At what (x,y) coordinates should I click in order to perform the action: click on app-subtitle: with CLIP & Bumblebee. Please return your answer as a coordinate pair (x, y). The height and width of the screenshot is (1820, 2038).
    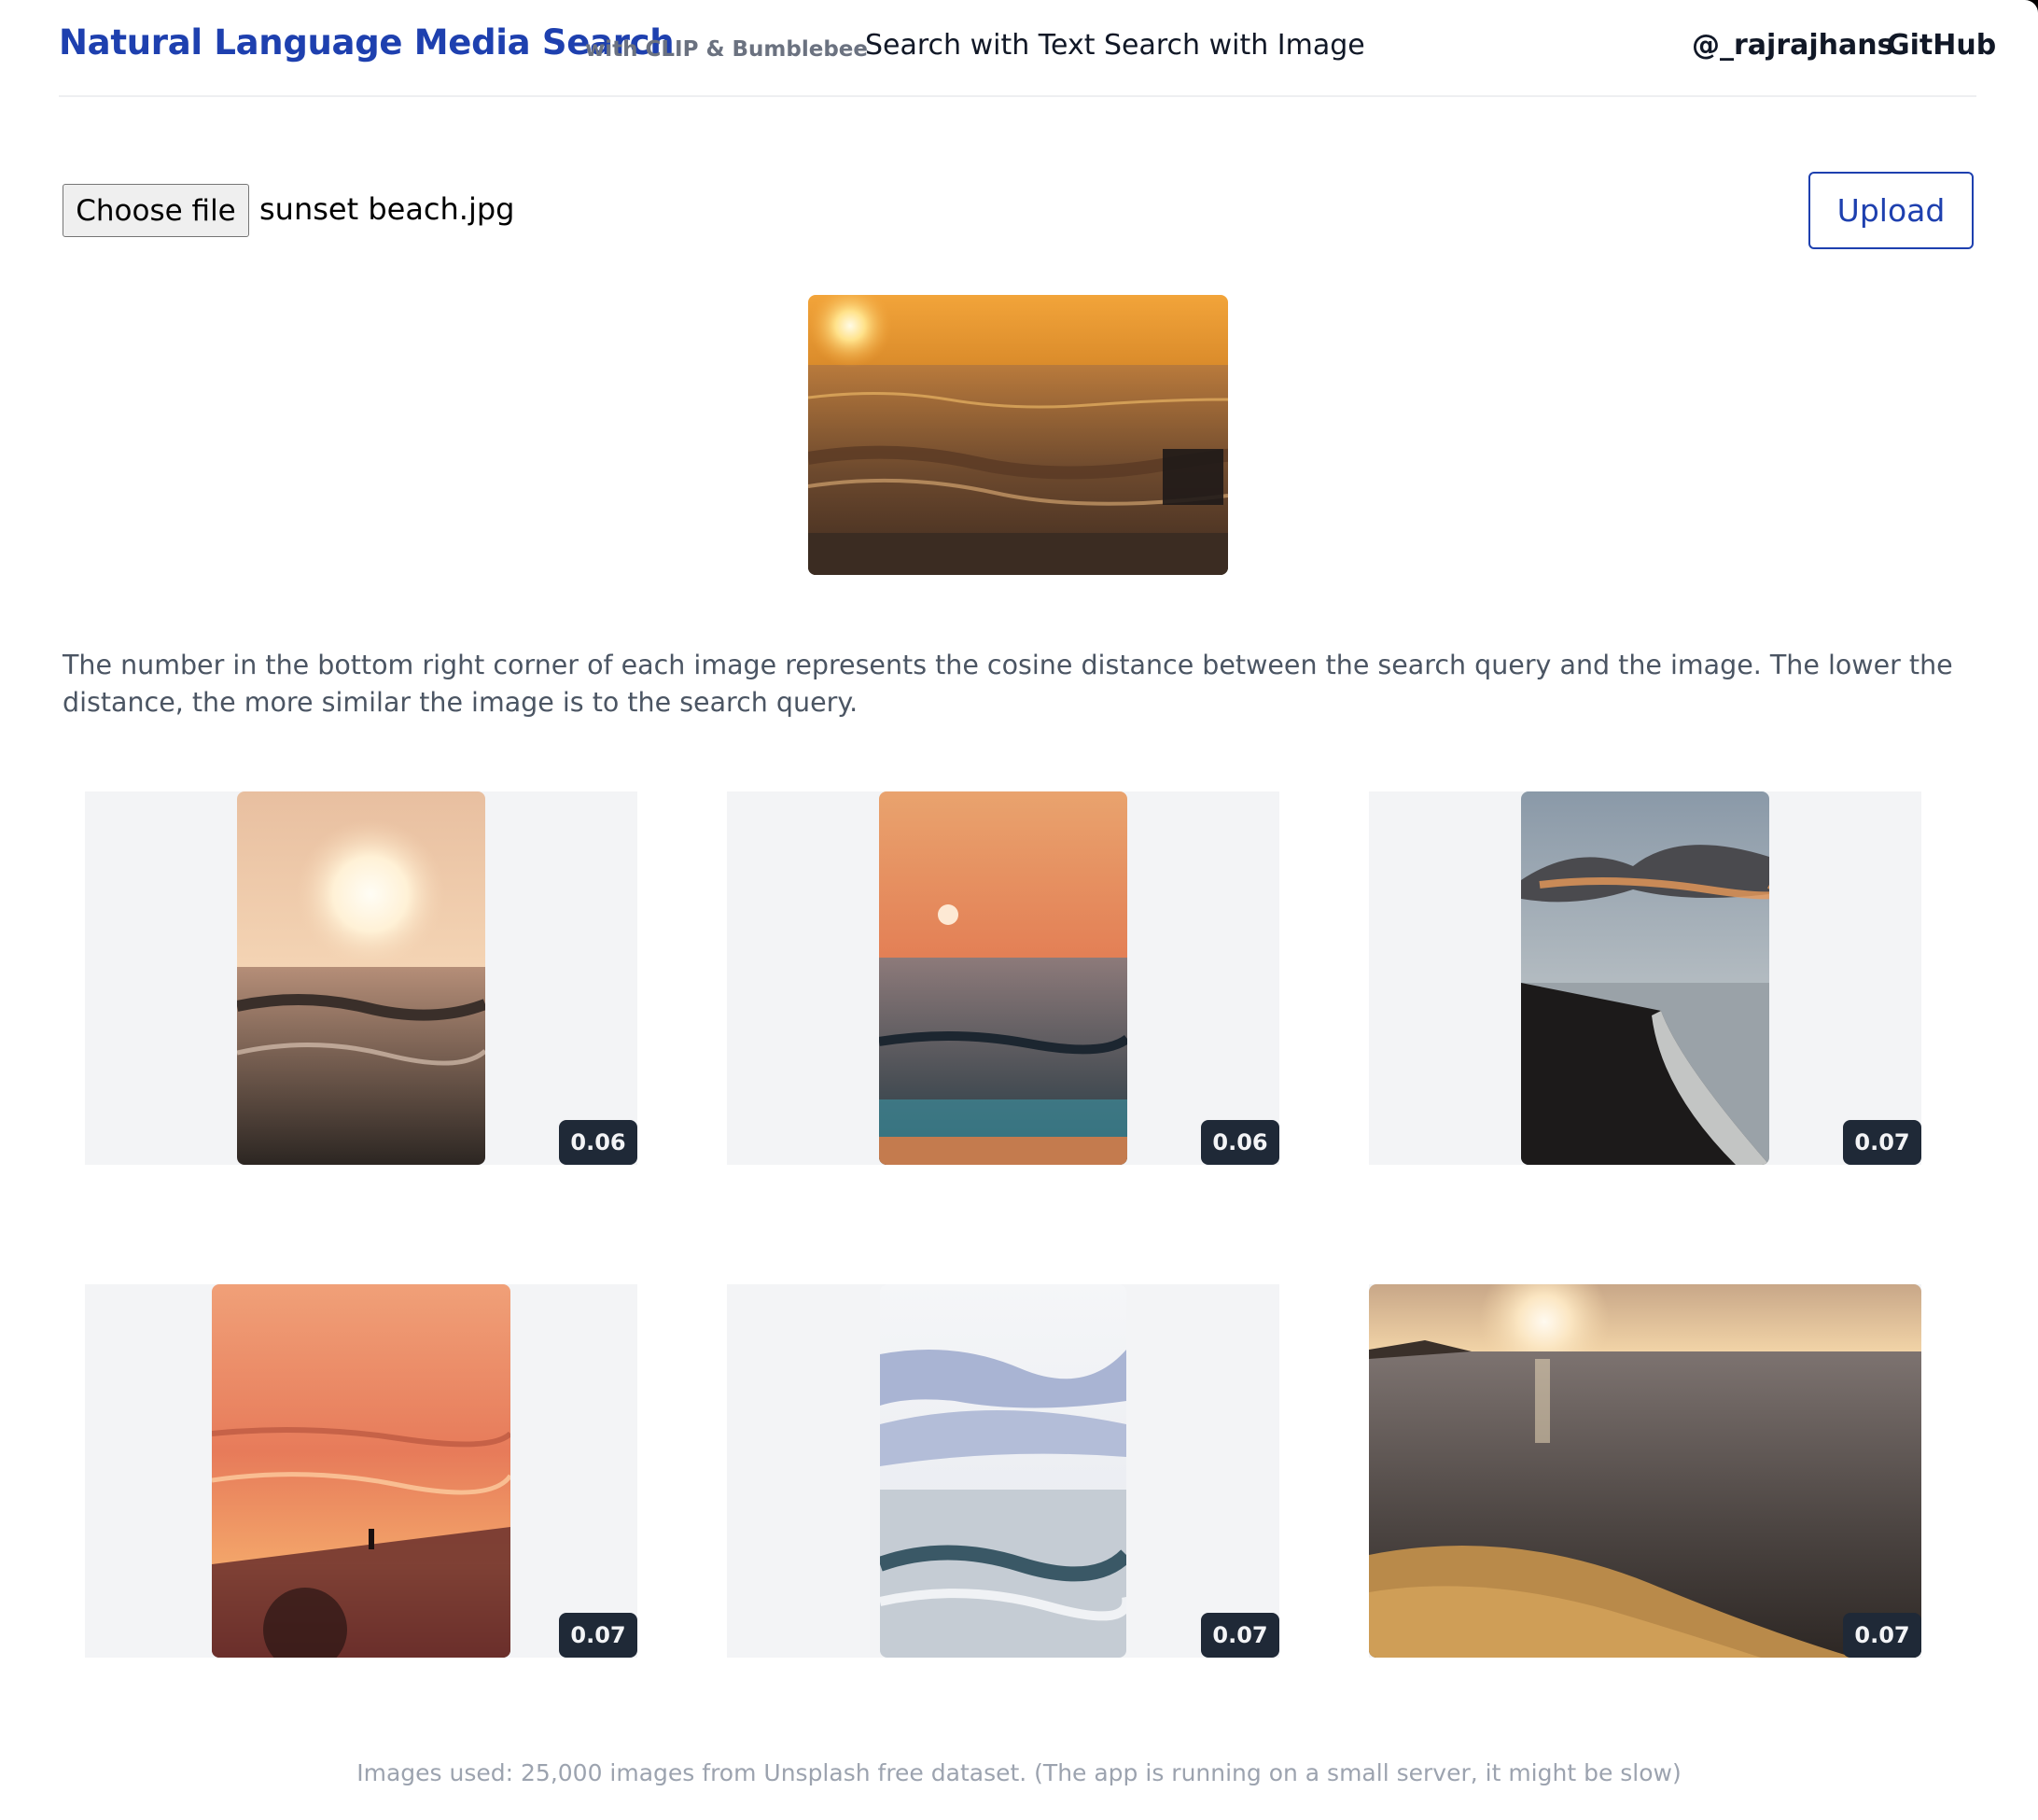
    Looking at the image, I should click on (727, 49).